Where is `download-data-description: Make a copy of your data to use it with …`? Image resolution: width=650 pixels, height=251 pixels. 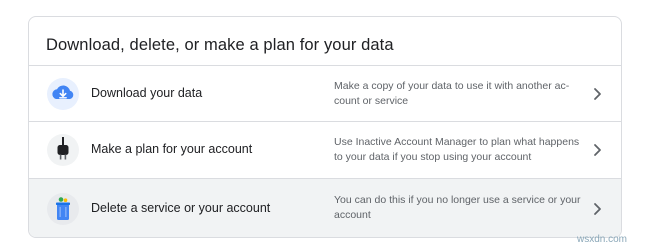
download-data-description: Make a copy of your data to use it with … is located at coordinates (452, 93).